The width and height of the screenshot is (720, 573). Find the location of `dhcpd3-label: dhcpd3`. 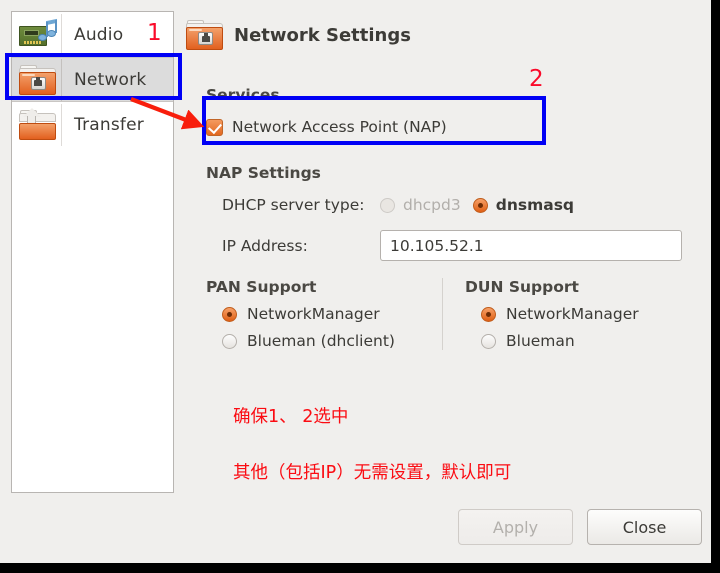

dhcpd3-label: dhcpd3 is located at coordinates (432, 205).